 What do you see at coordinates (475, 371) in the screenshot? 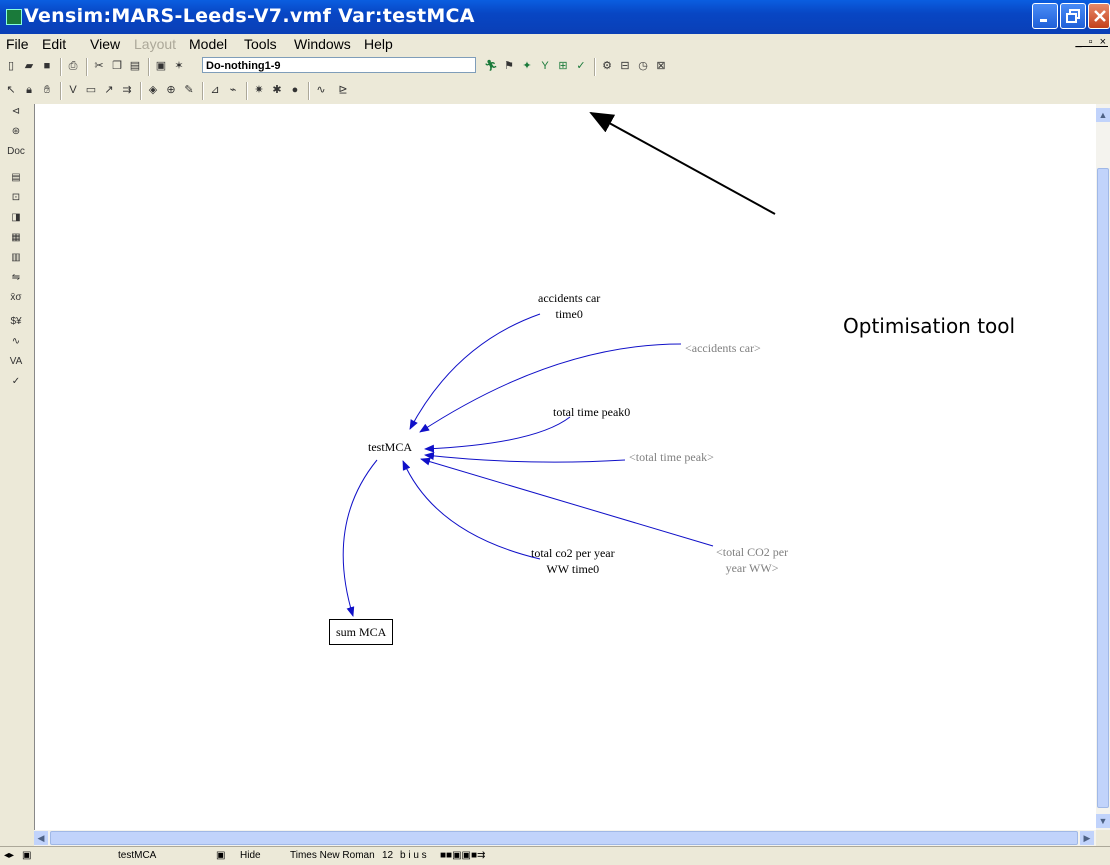
I see `link-accidents-car-time0` at bounding box center [475, 371].